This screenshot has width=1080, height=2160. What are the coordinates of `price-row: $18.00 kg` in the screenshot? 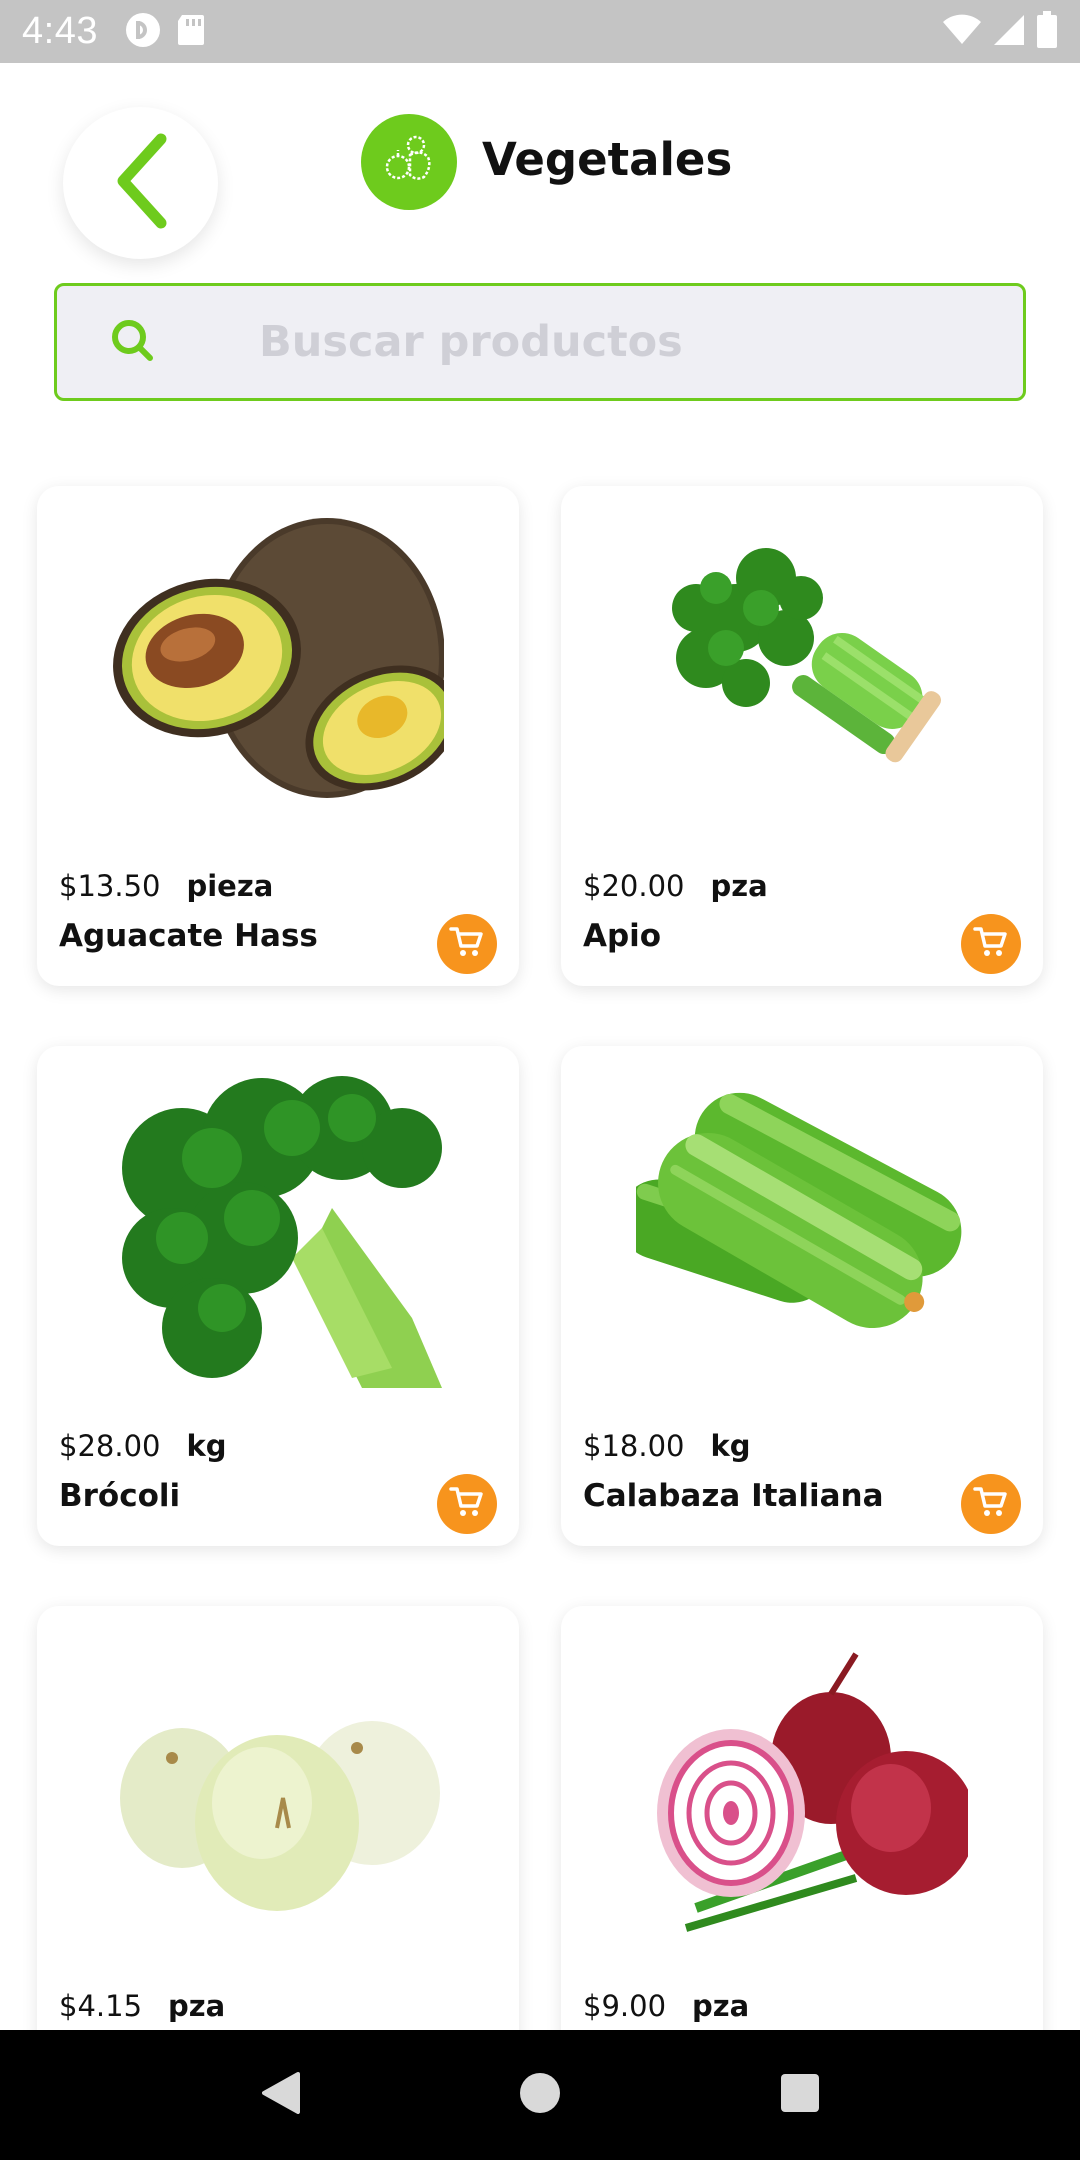 It's located at (667, 1446).